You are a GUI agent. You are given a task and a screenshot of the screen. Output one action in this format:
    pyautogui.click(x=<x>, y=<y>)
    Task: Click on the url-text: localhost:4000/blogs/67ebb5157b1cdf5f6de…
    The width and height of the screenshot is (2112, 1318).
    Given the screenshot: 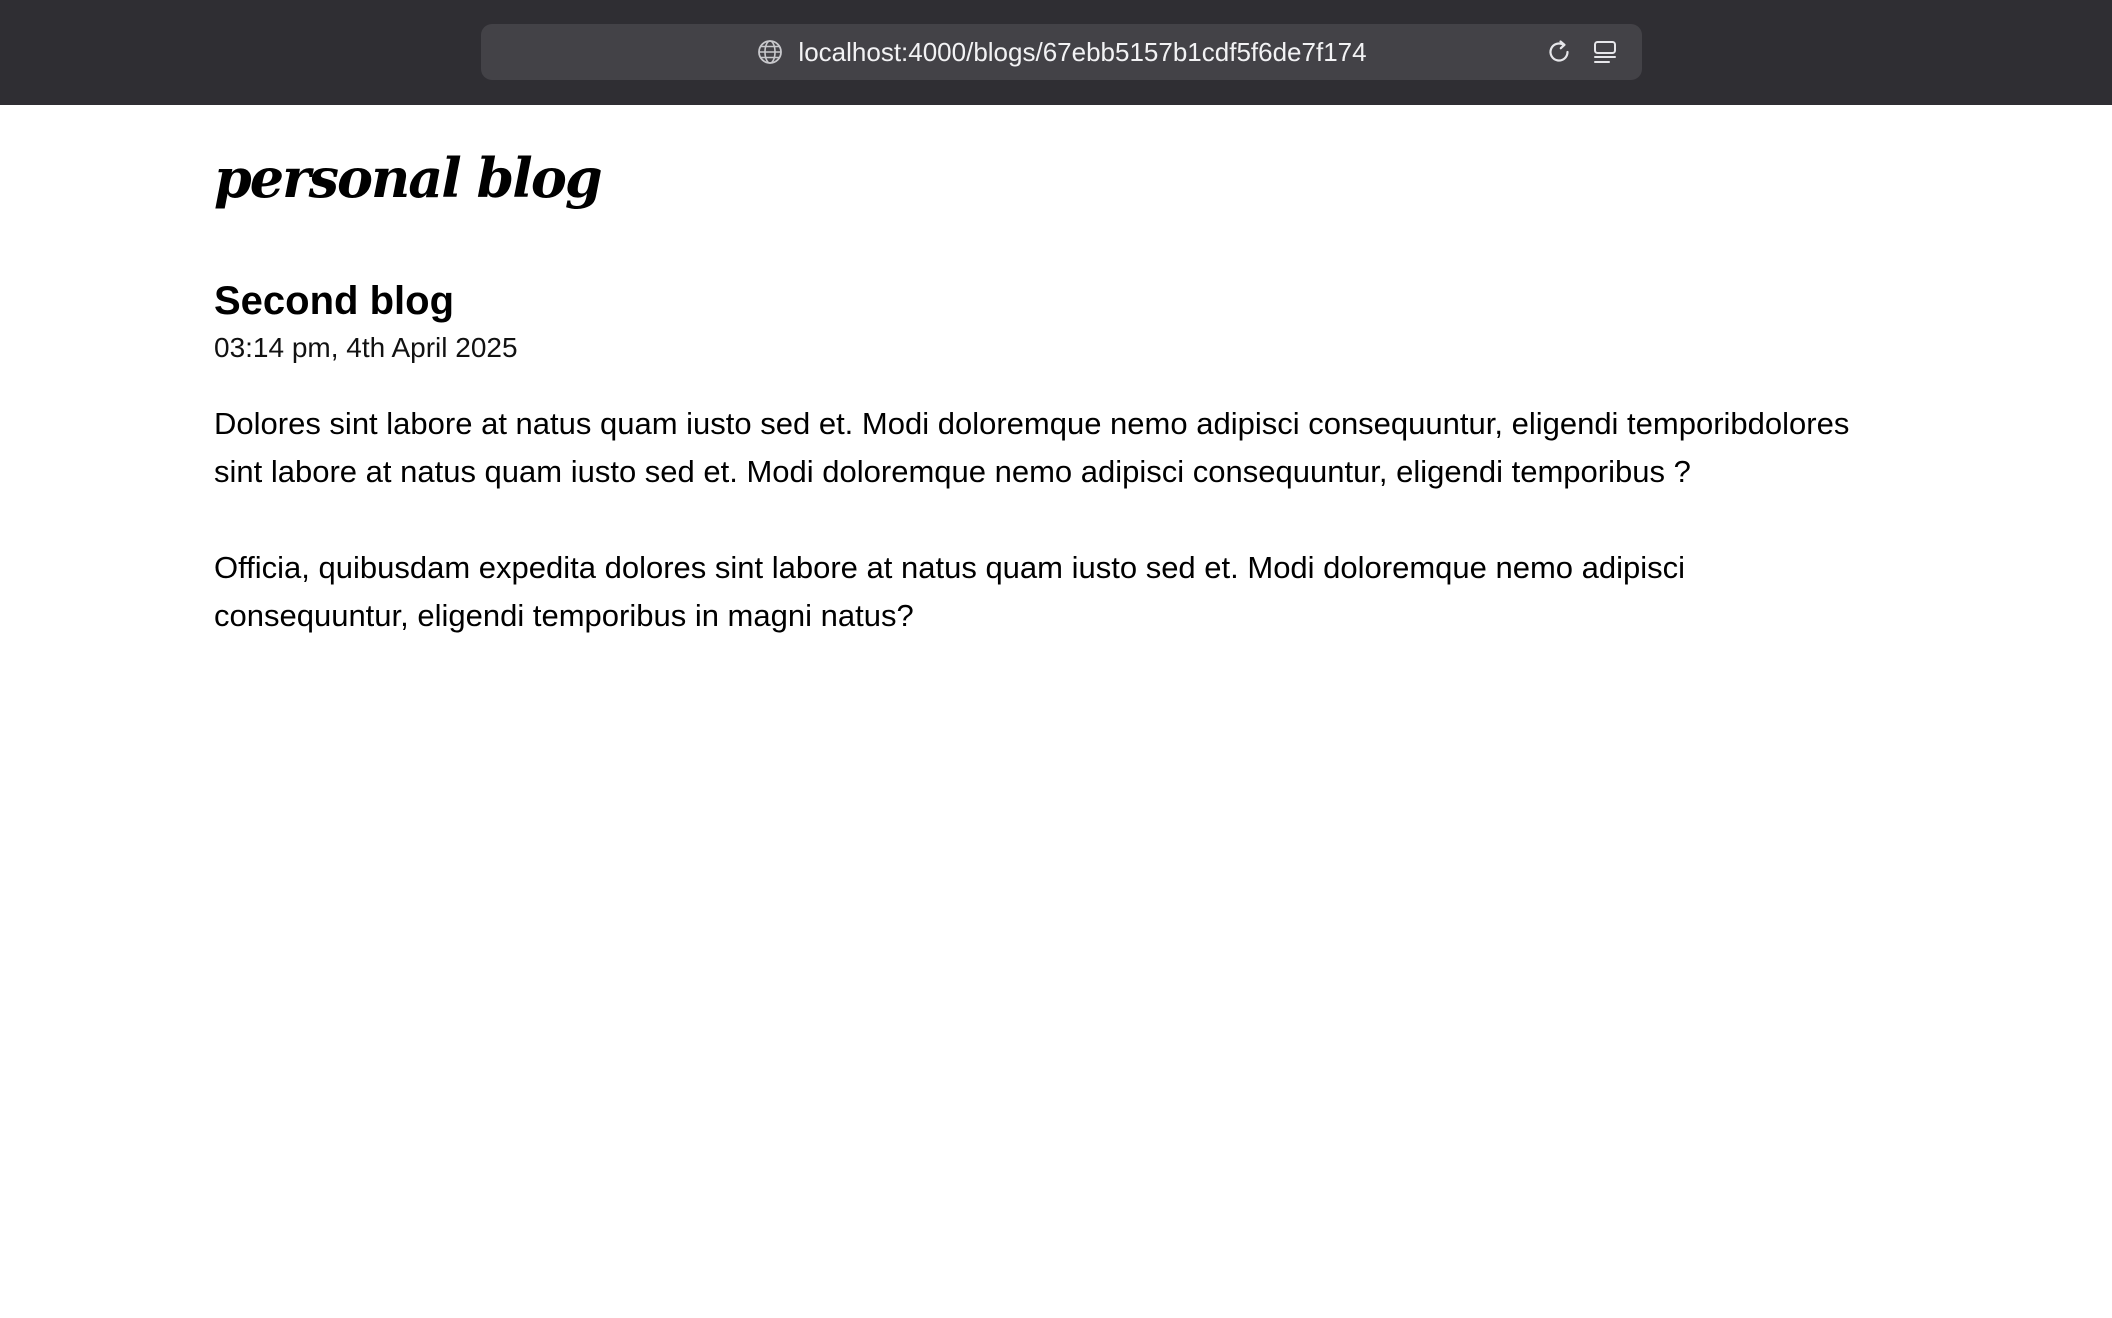 What is the action you would take?
    pyautogui.click(x=1082, y=52)
    